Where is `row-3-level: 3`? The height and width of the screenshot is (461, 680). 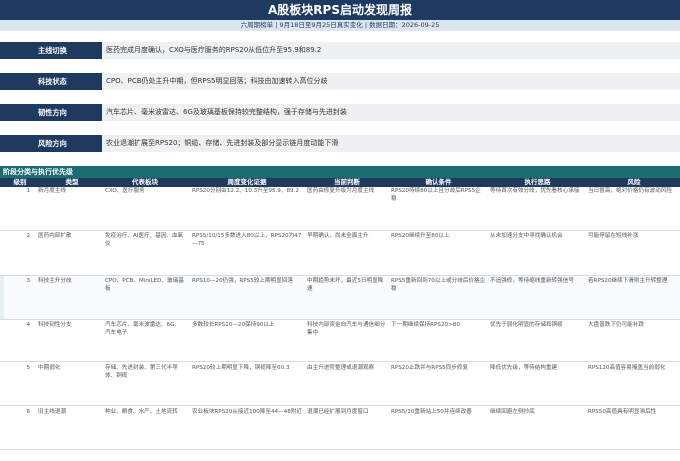 row-3-level: 3 is located at coordinates (28, 281).